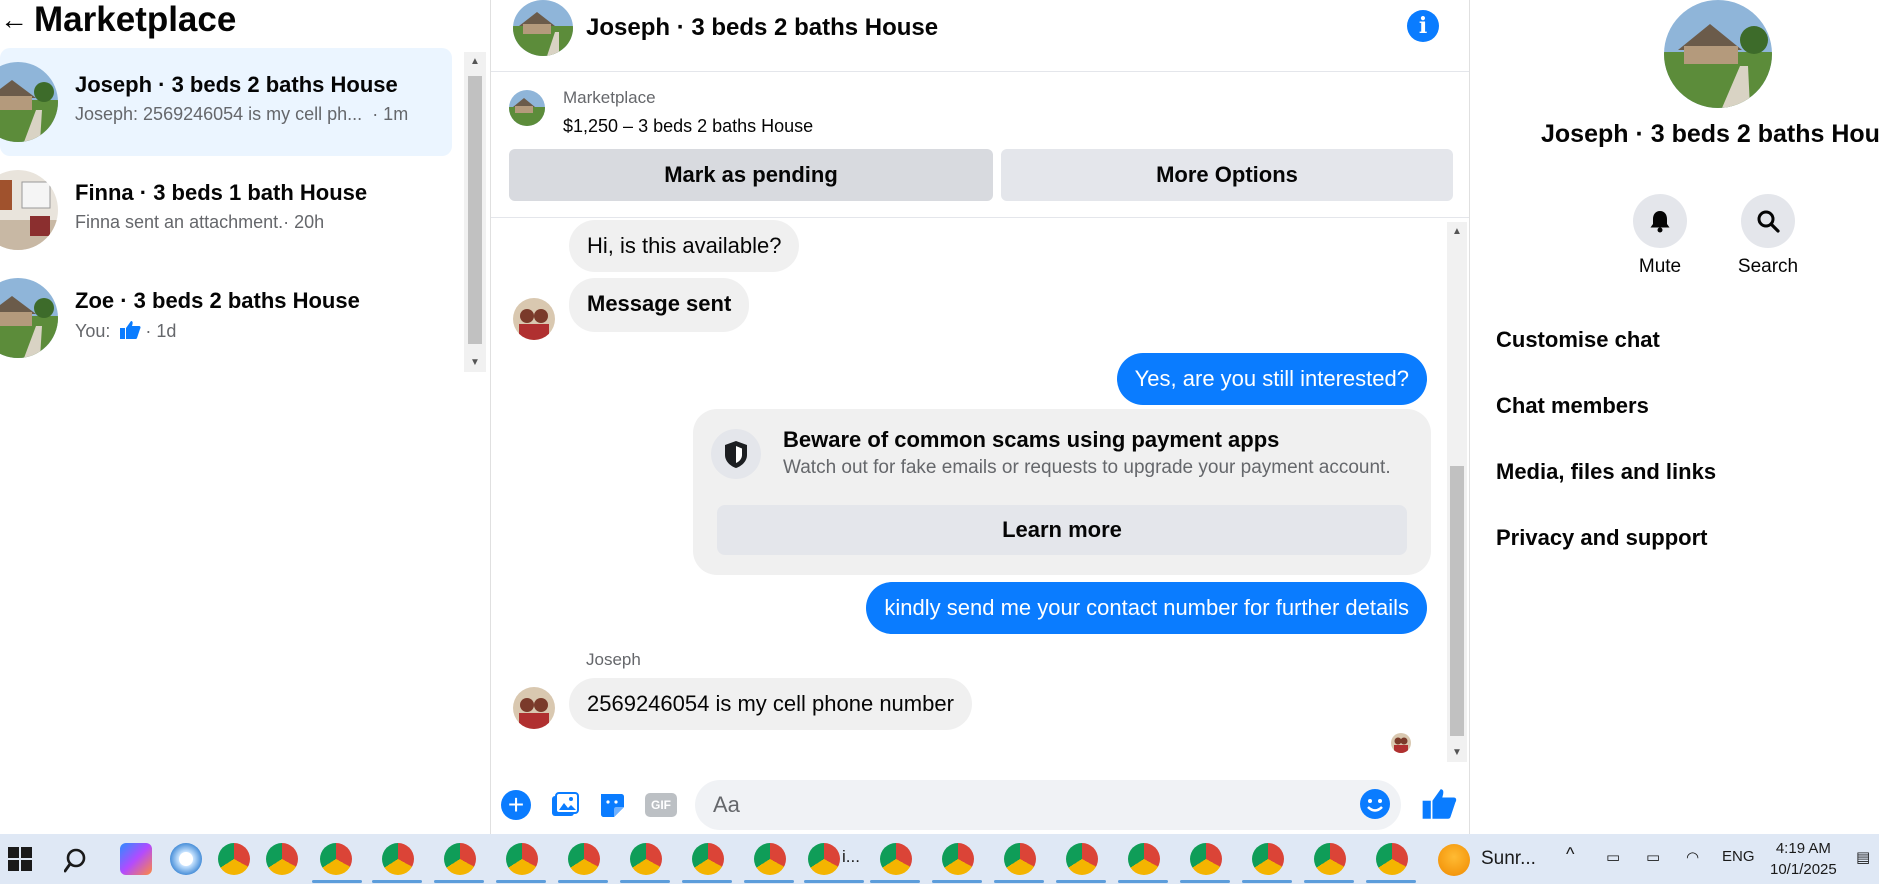 This screenshot has width=1879, height=884. I want to click on chat-title: Joseph · 3 beds 2 baths House, so click(762, 28).